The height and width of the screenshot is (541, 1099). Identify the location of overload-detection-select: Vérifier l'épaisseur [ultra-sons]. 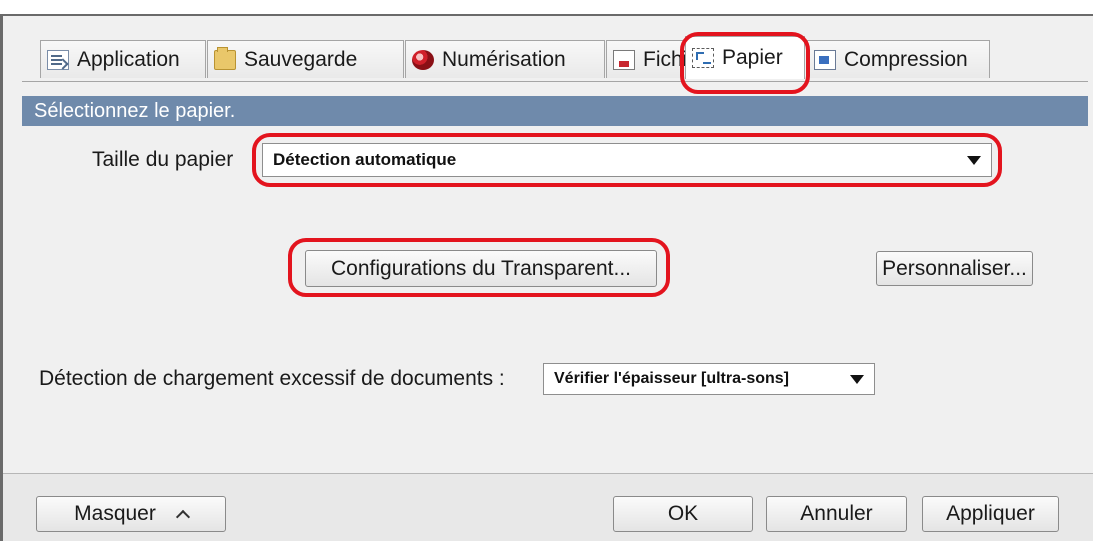
(709, 379).